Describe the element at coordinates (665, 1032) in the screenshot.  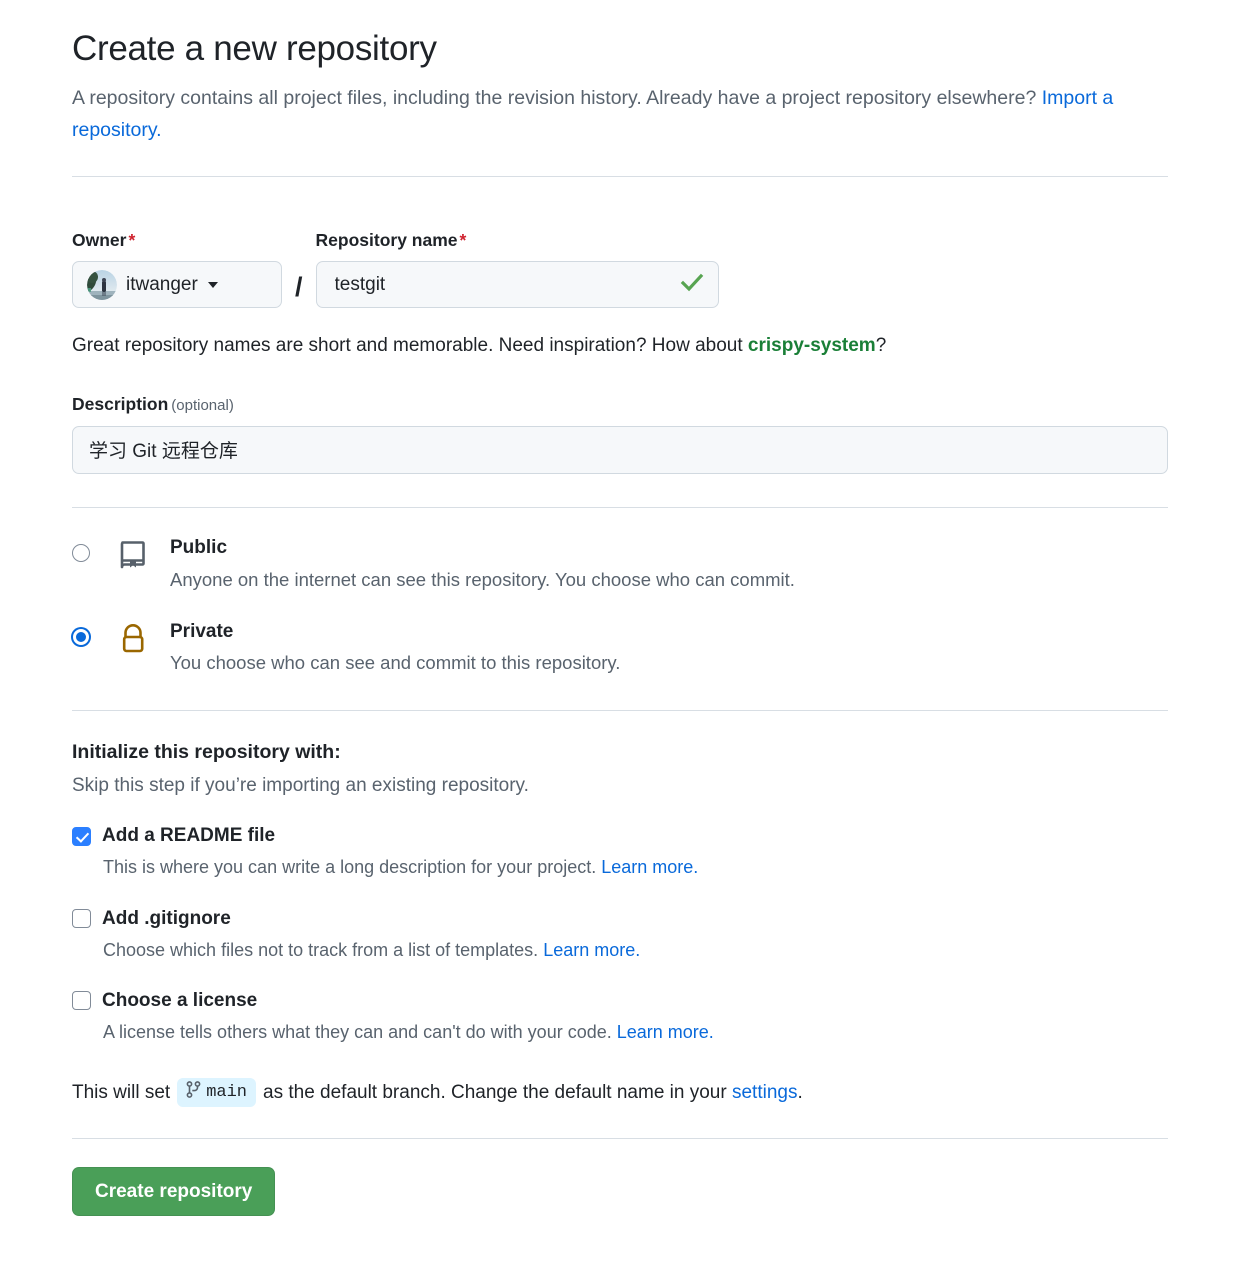
I see `license-learn-more-link: Learn more.` at that location.